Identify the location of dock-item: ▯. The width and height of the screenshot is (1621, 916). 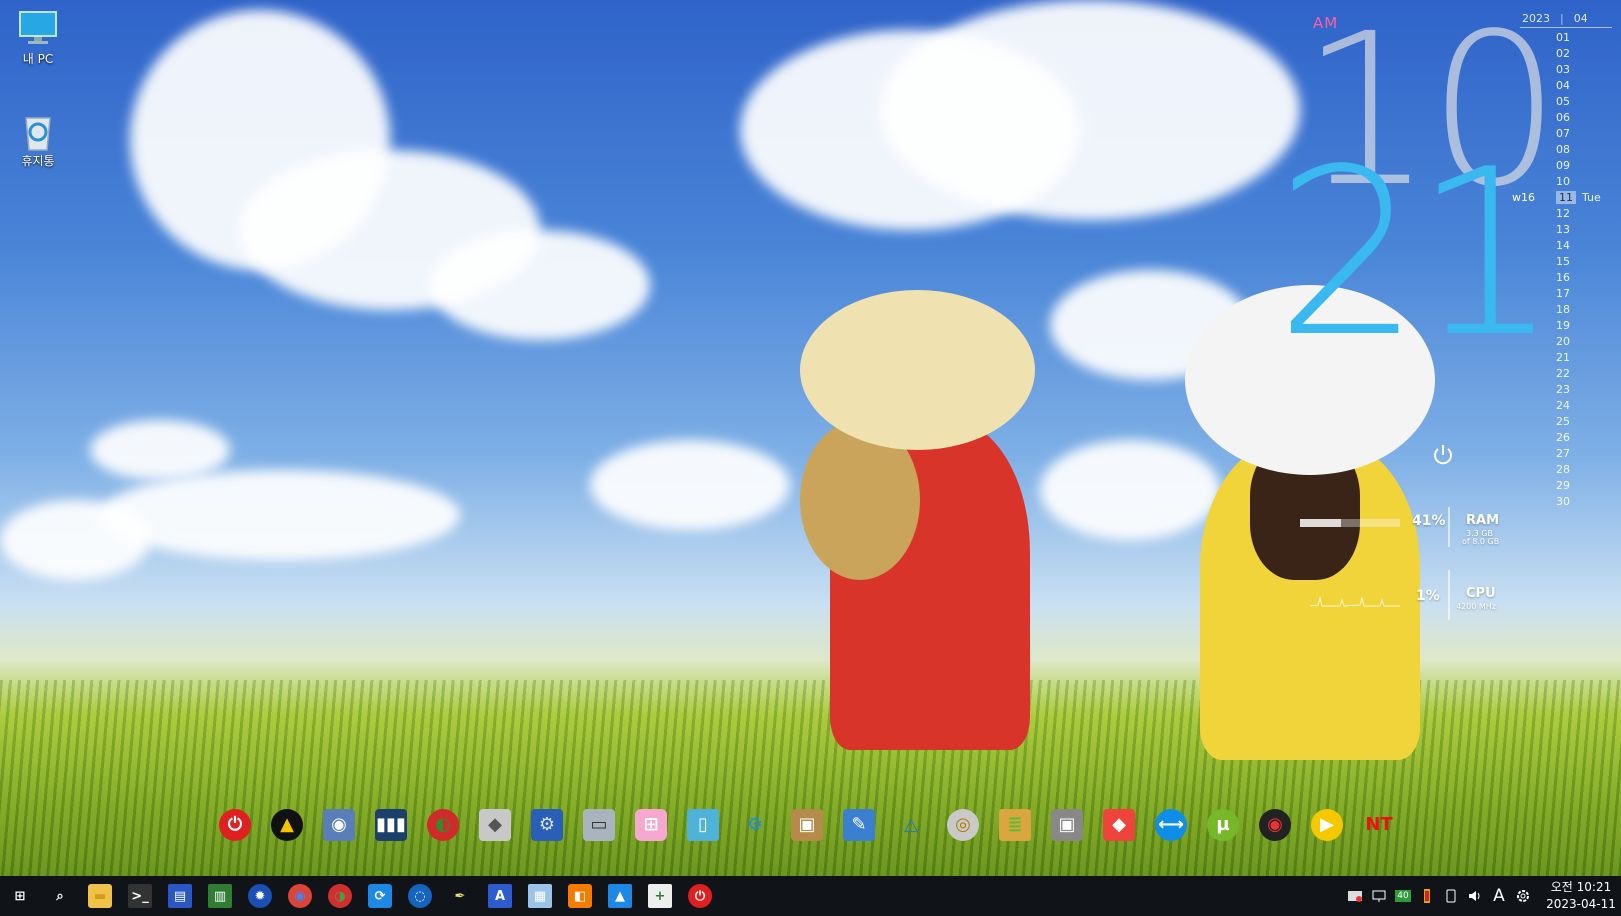
(703, 825).